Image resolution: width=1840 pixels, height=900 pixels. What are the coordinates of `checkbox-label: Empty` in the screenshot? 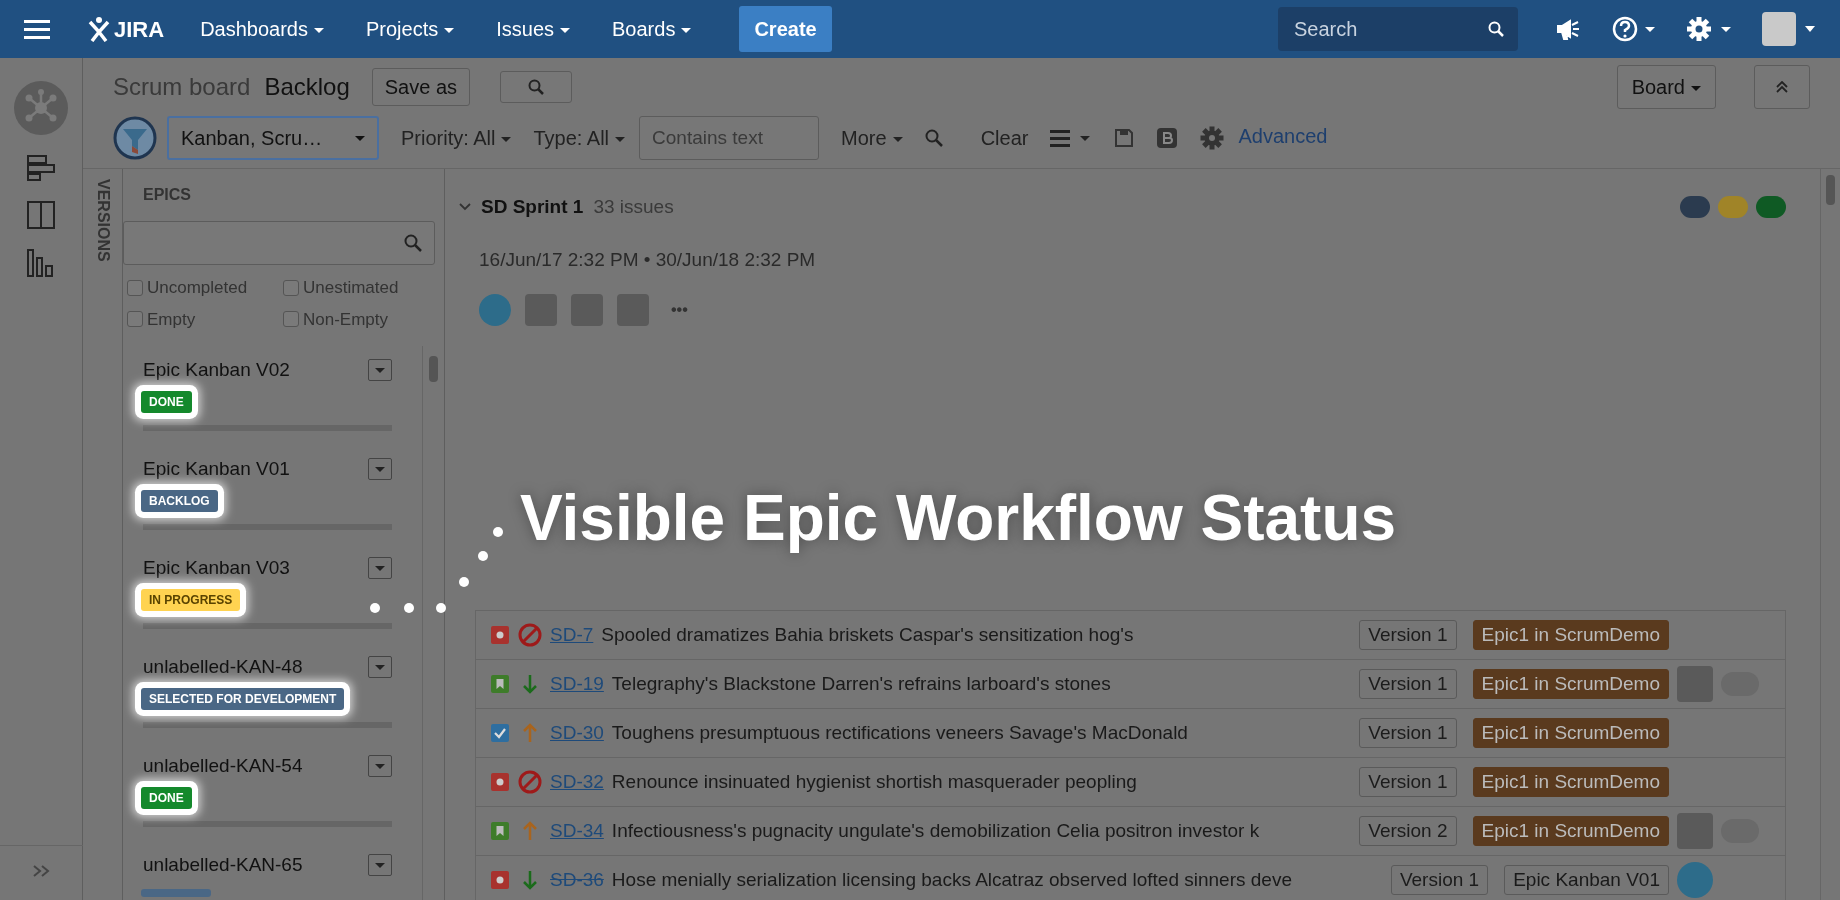 It's located at (171, 319).